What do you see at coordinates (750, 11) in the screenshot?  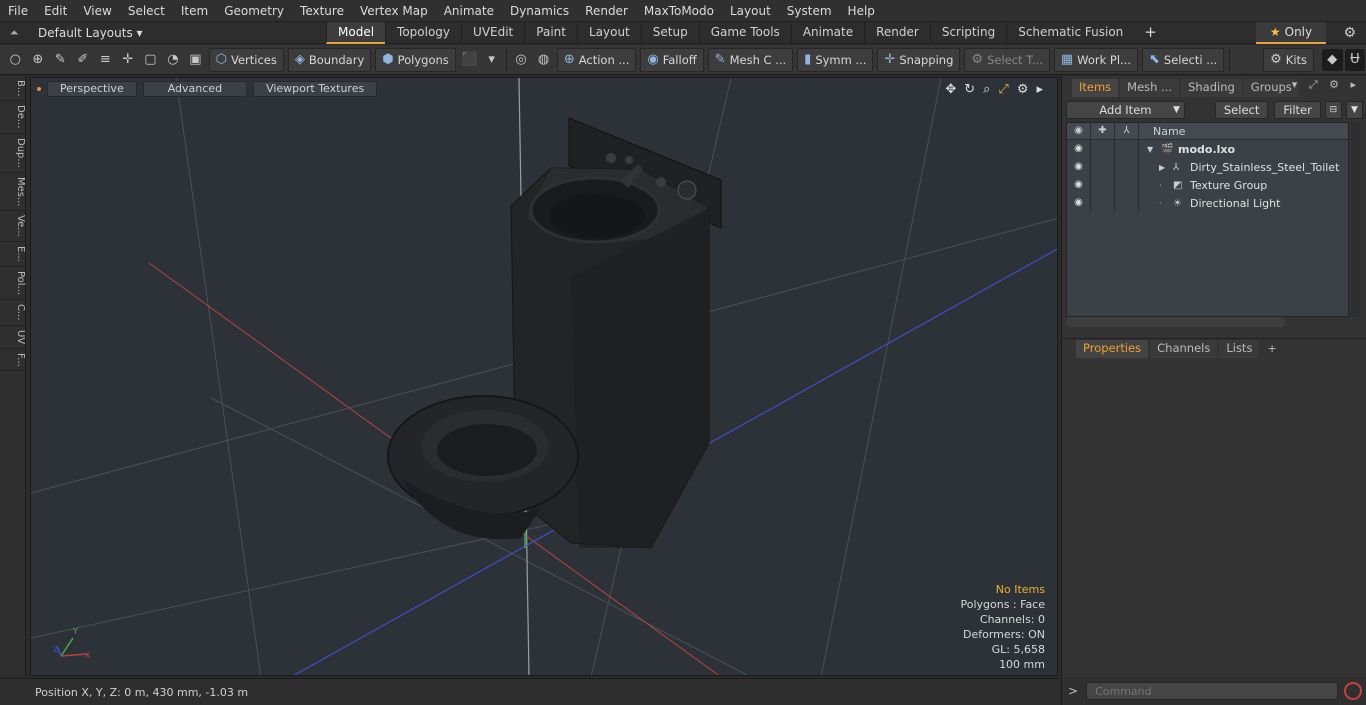 I see `menu-layout: Layout` at bounding box center [750, 11].